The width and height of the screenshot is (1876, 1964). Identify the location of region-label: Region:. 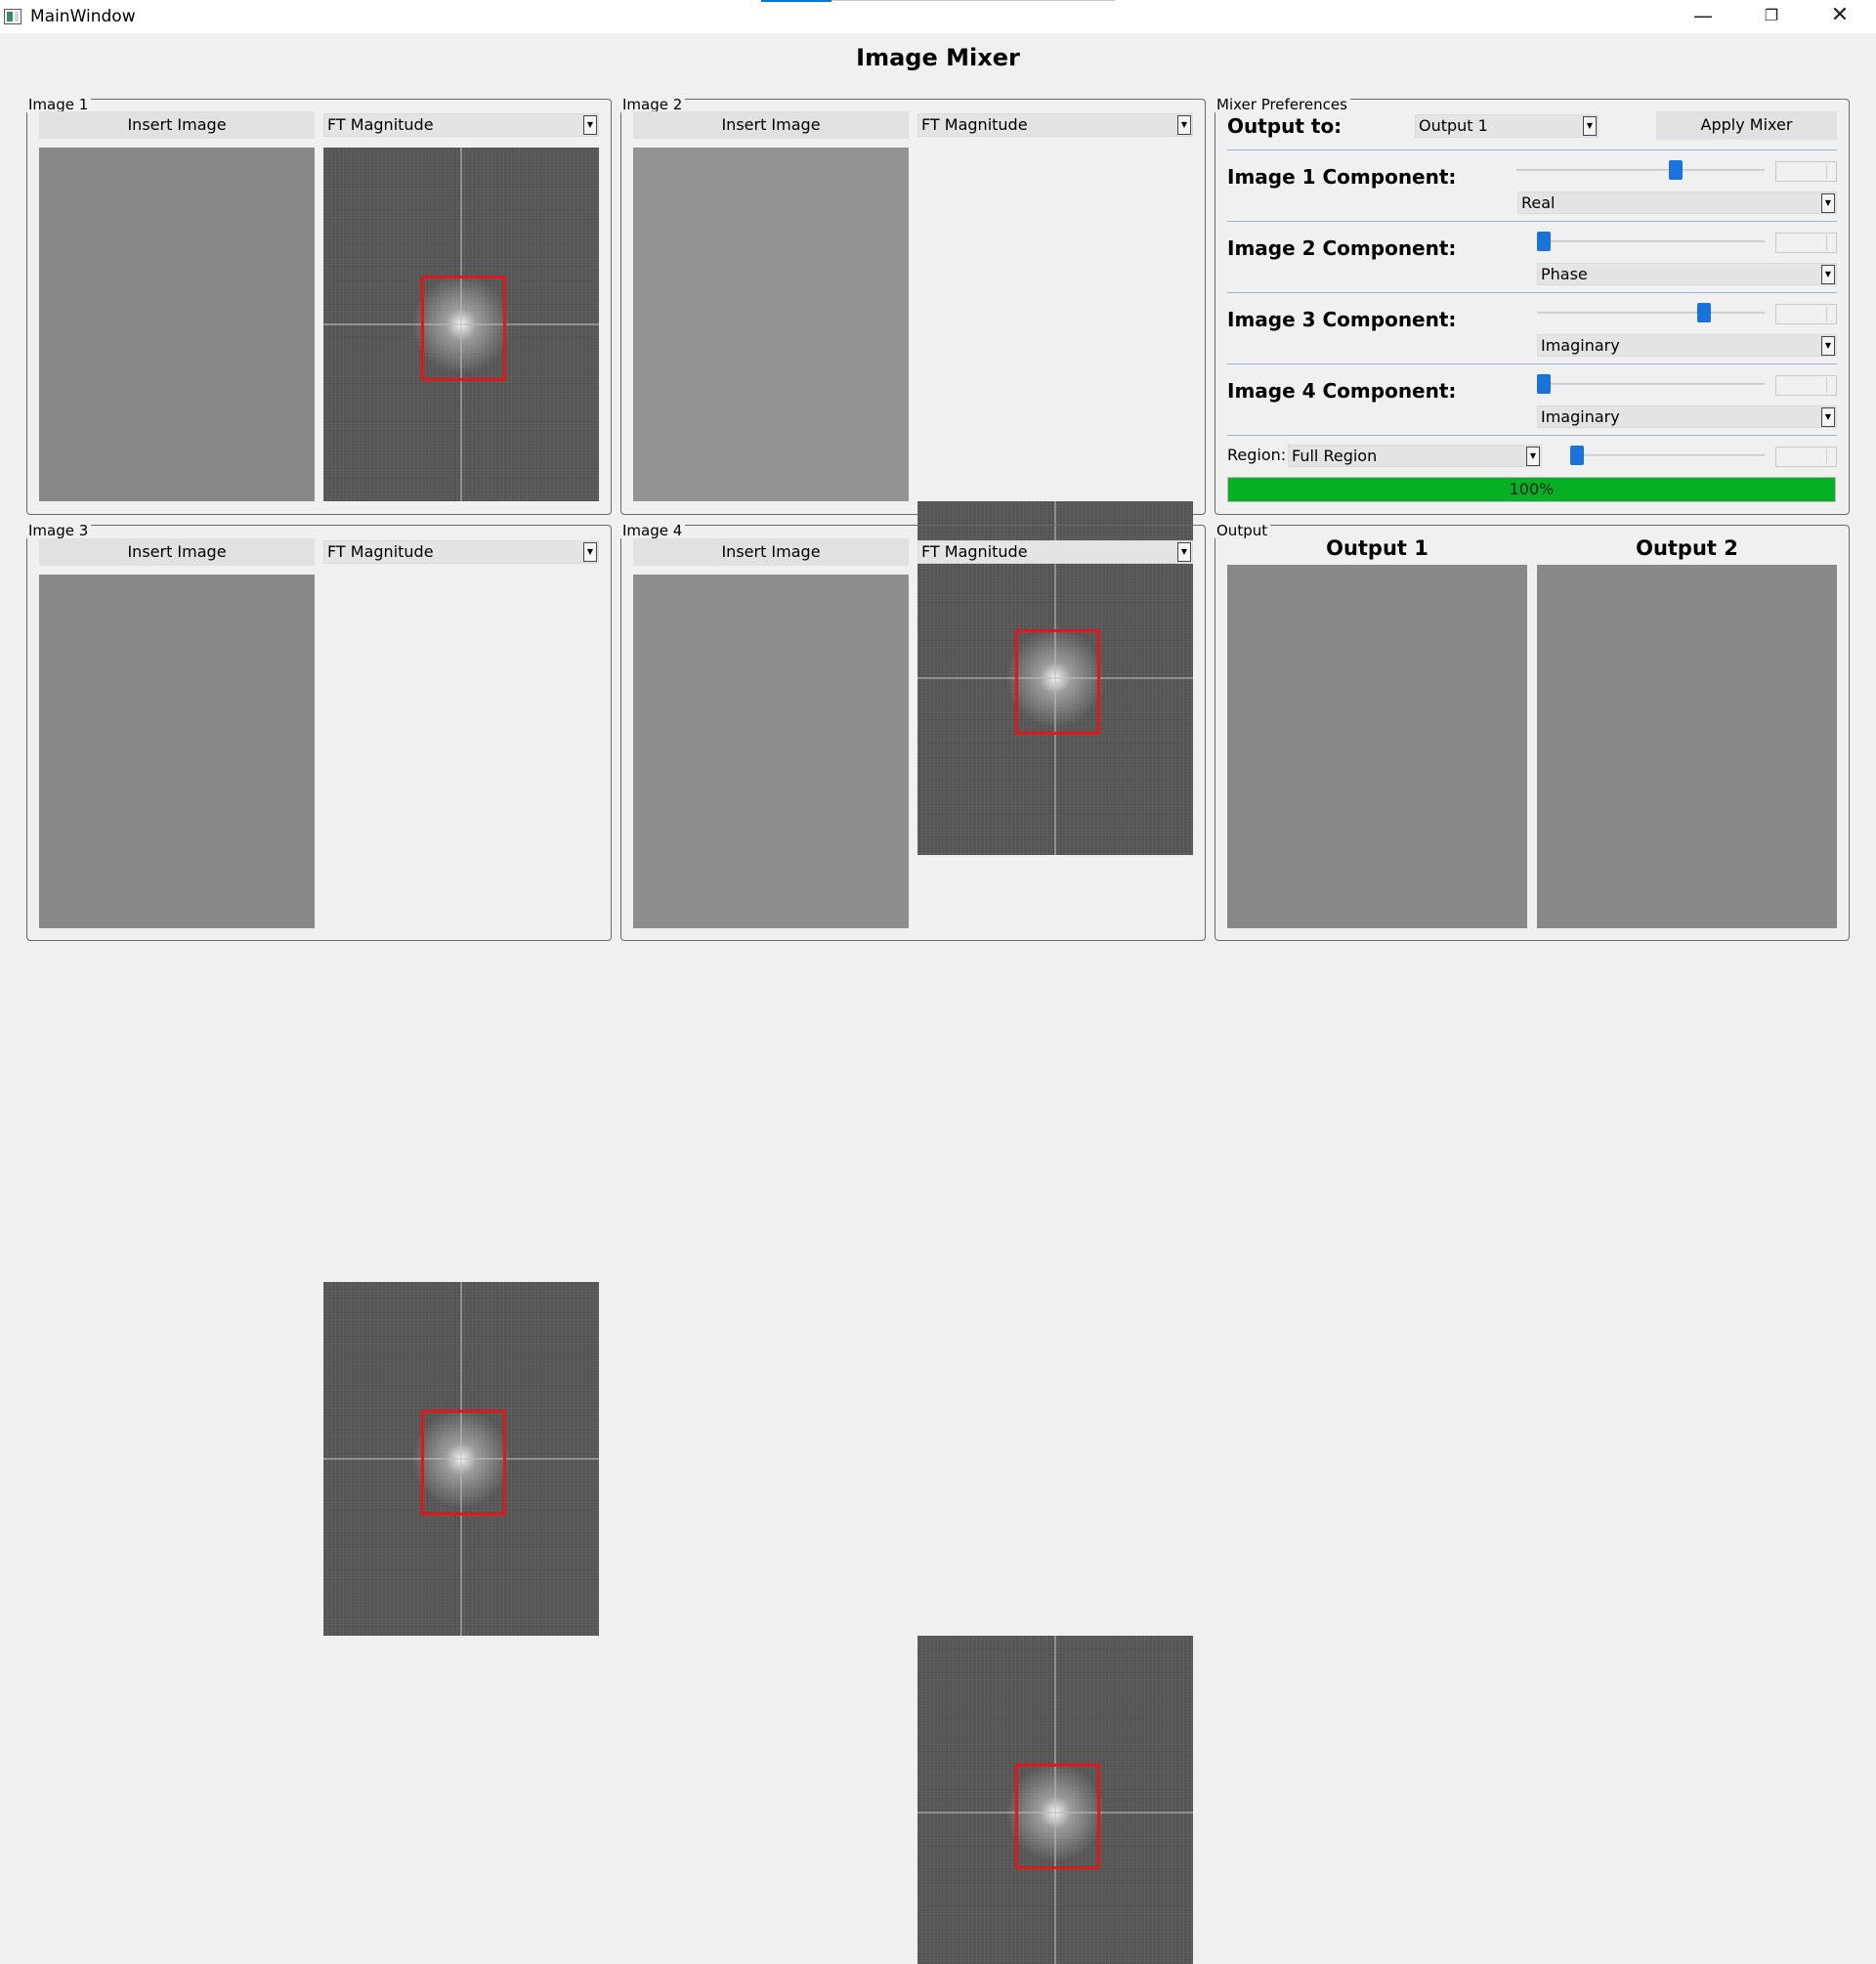
(1257, 455).